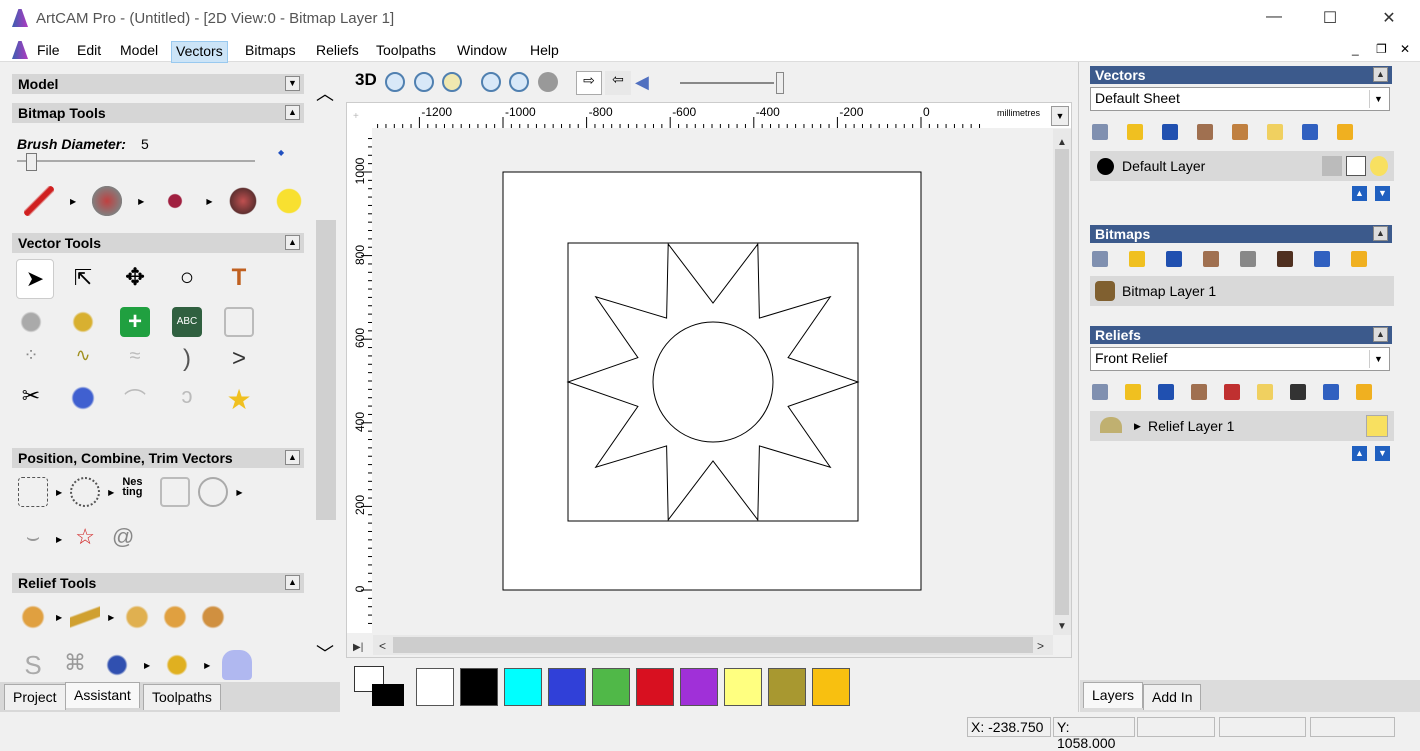 The image size is (1420, 751). Describe the element at coordinates (158, 84) in the screenshot. I see `section-model: Model ▼` at that location.